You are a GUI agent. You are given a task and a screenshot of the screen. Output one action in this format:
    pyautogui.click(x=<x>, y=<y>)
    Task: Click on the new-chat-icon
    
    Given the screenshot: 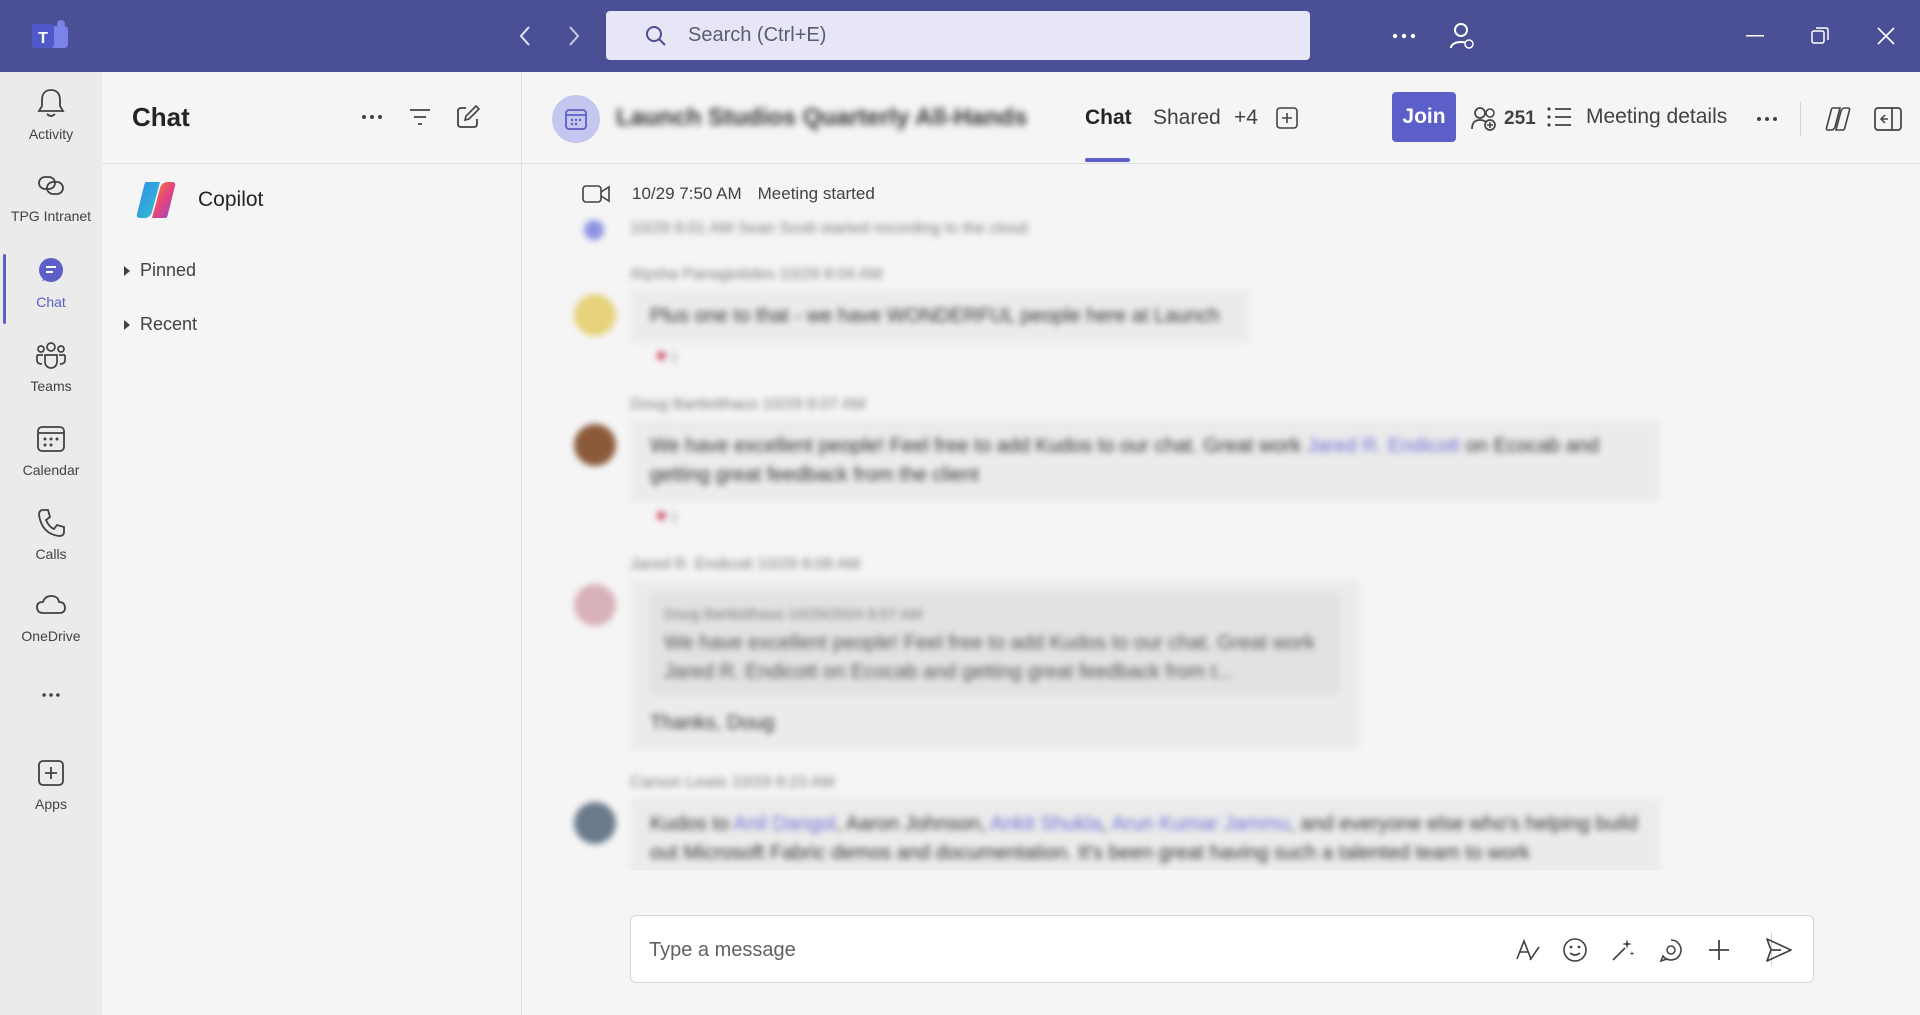 What is the action you would take?
    pyautogui.click(x=468, y=117)
    